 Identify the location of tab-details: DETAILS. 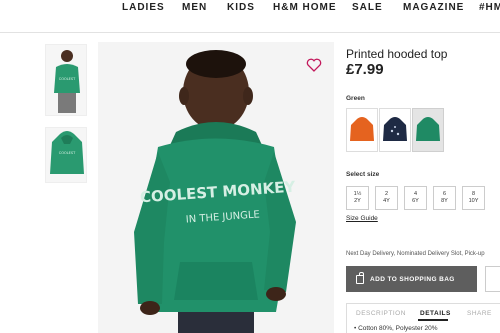
(435, 313).